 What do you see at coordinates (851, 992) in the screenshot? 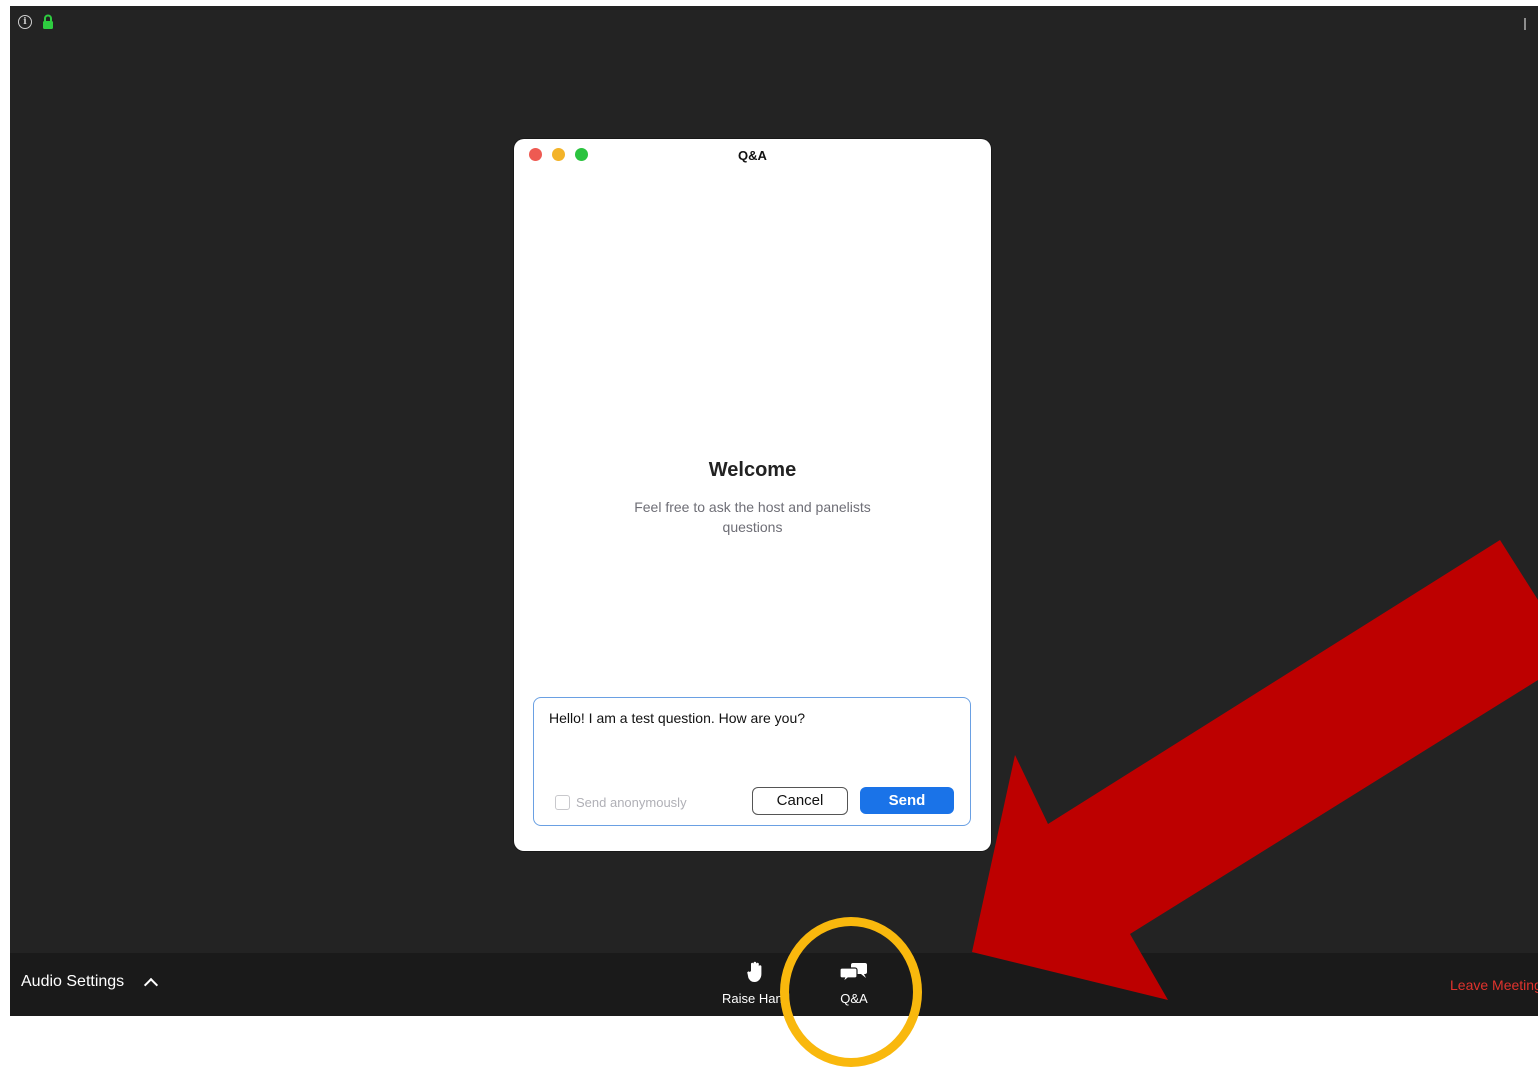
I see `annotation-highlight-circle` at bounding box center [851, 992].